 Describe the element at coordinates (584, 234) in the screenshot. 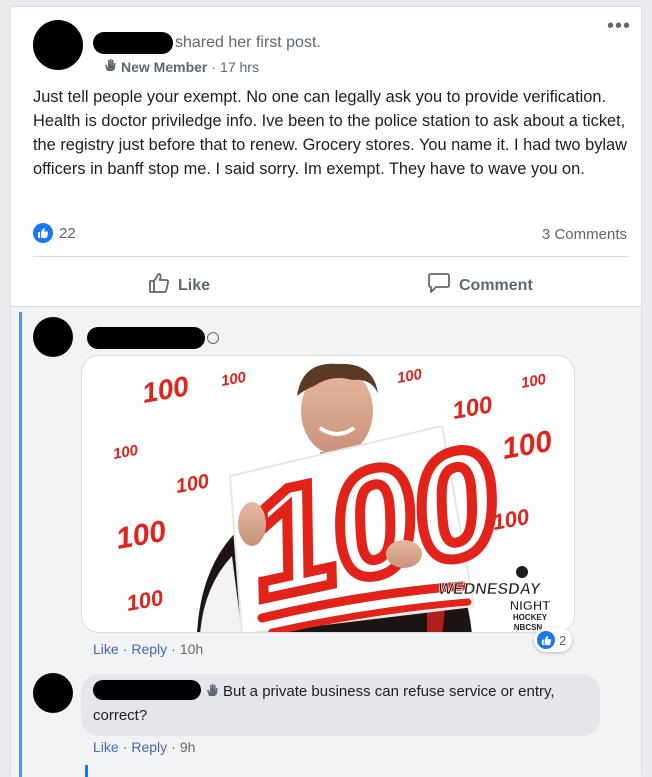

I see `comments-count-link: 3 Comments` at that location.